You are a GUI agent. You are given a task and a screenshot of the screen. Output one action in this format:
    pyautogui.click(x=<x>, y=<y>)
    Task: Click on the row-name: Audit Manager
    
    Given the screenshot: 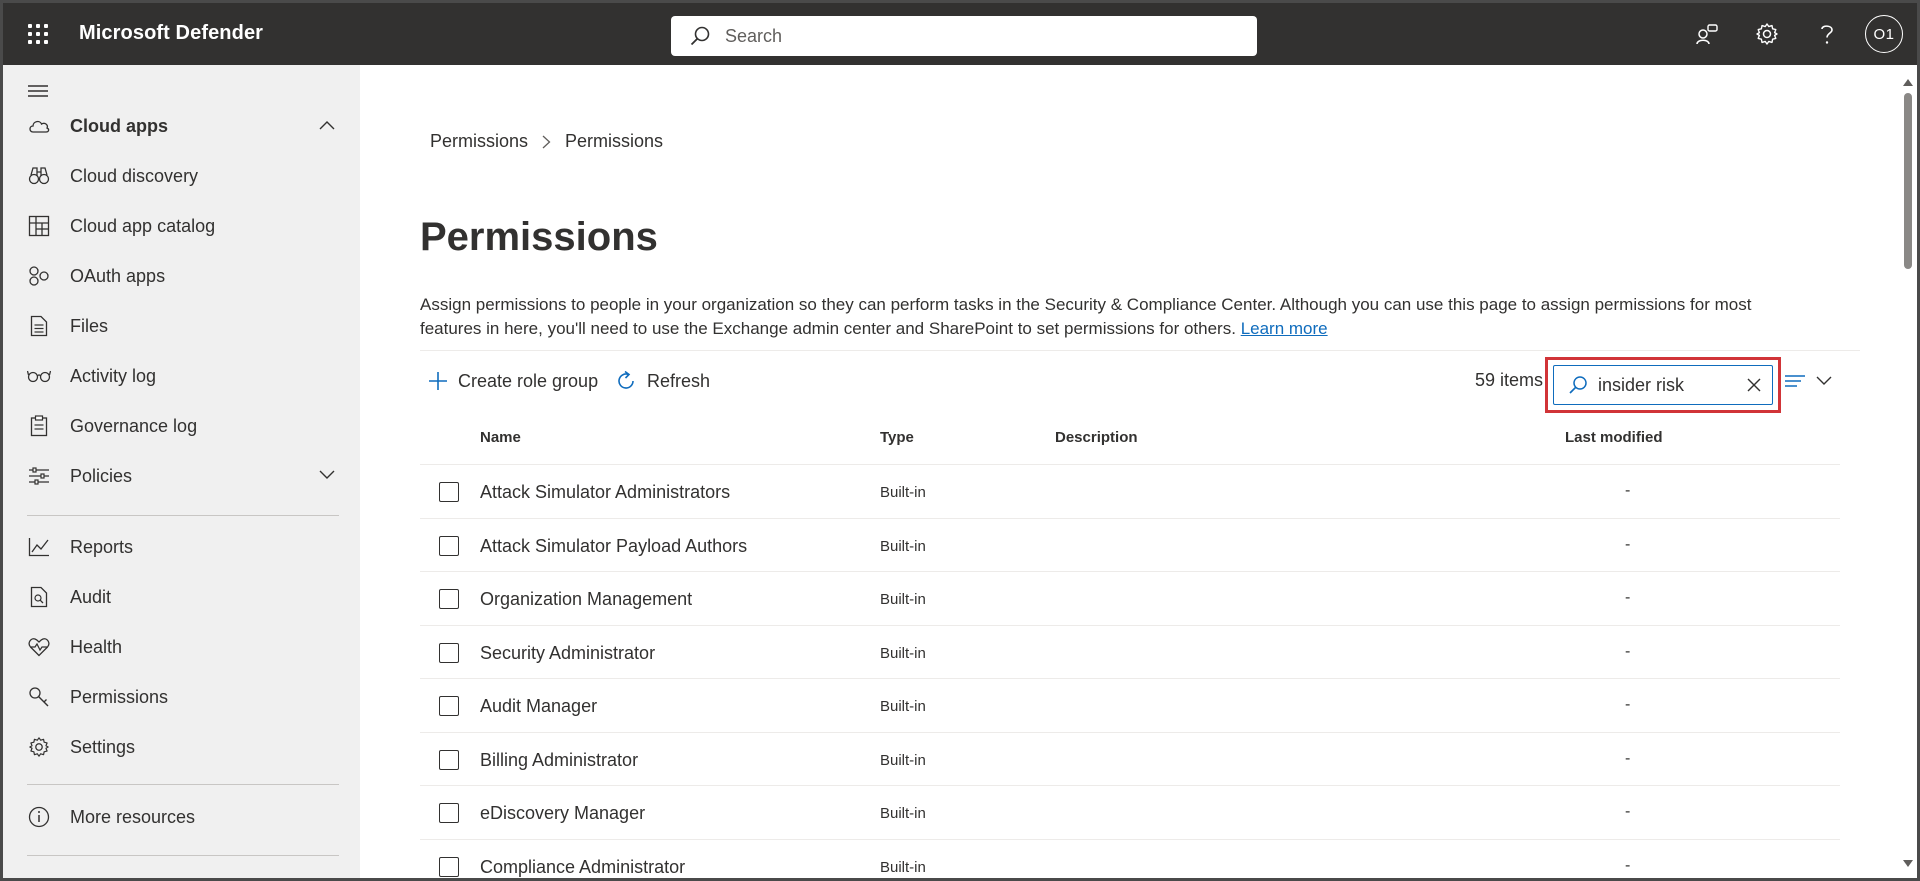 What is the action you would take?
    pyautogui.click(x=538, y=706)
    